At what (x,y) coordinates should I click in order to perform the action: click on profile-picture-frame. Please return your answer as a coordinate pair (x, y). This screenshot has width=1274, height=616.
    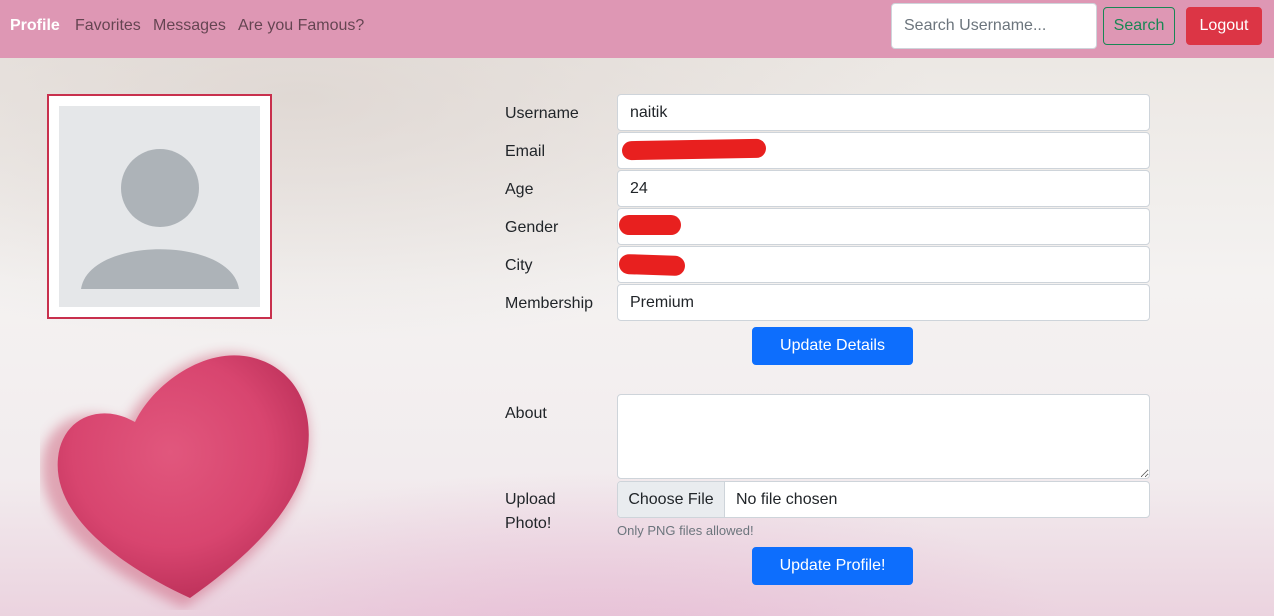
    Looking at the image, I should click on (159, 206).